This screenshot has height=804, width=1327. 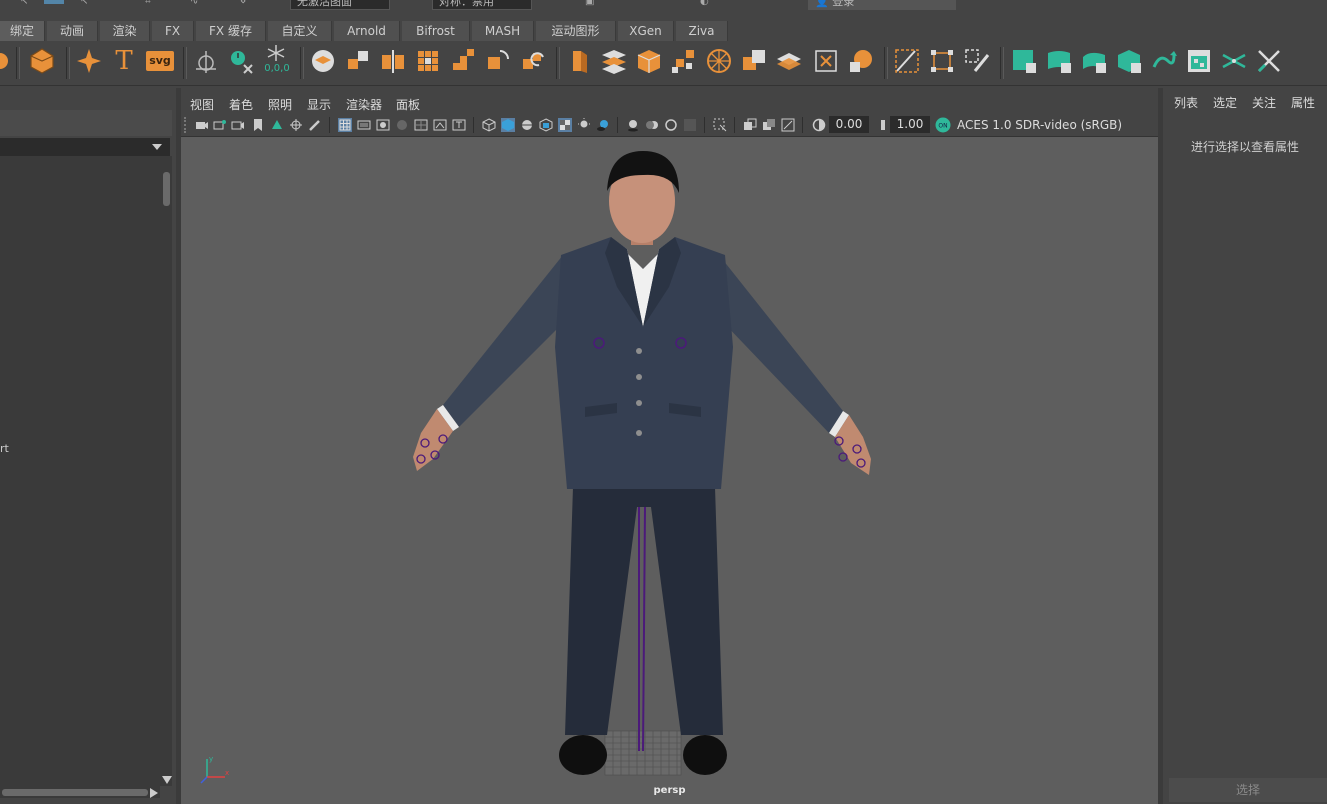 What do you see at coordinates (84, 3) in the screenshot?
I see `lasso-icon: ↖` at bounding box center [84, 3].